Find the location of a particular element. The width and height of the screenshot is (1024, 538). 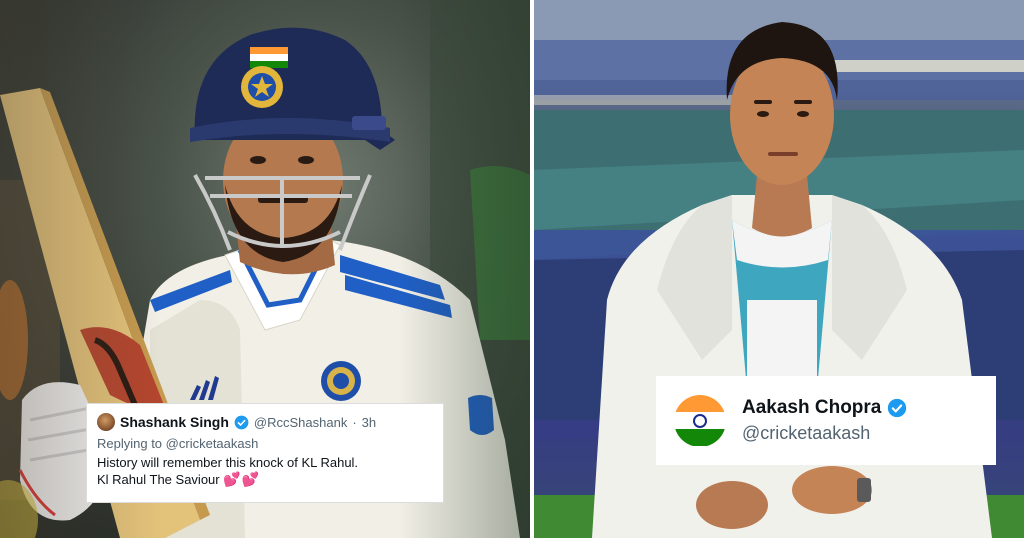

profile-text: Aakash Chopra @cricketaakash is located at coordinates (824, 420).